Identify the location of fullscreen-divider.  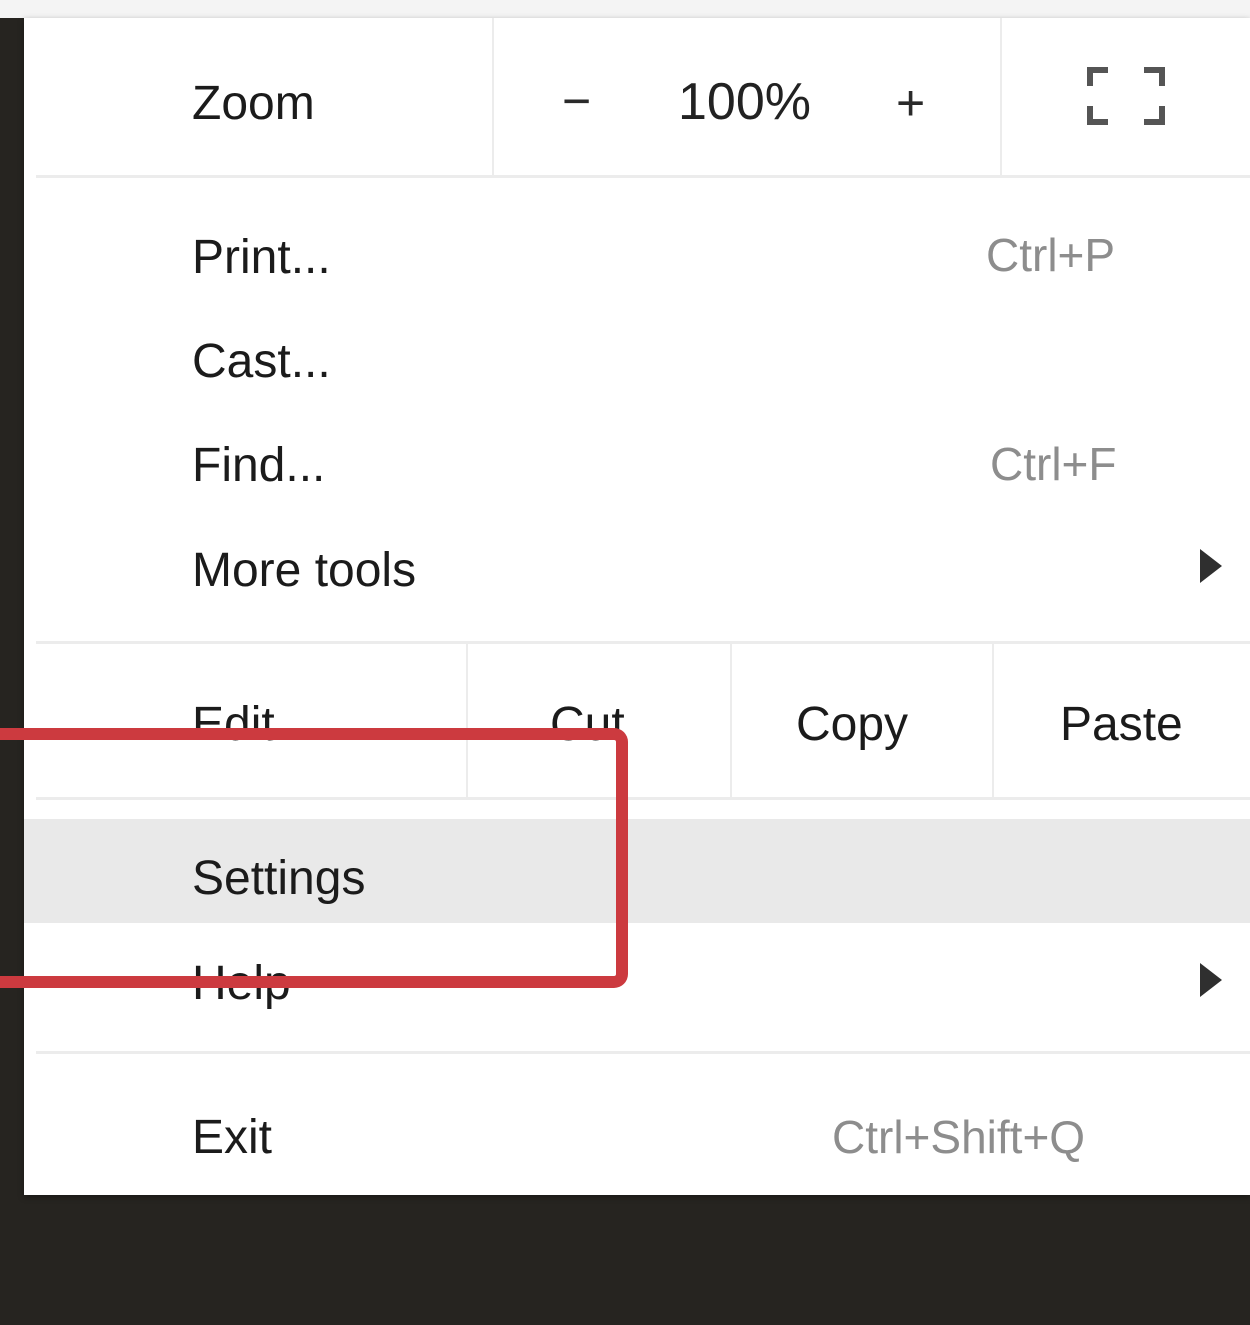
(1001, 97).